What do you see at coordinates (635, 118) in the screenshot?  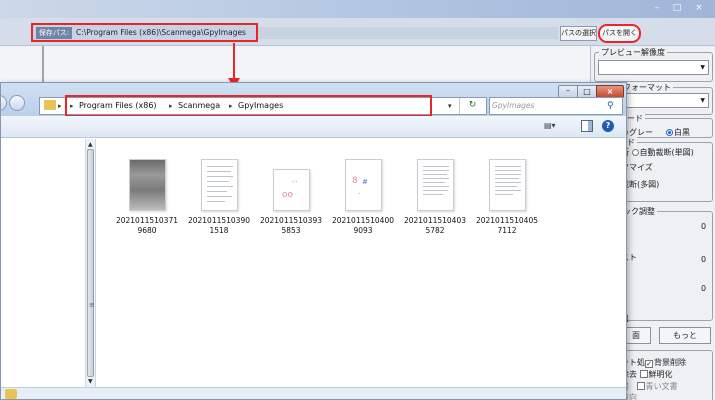 I see `color-mode-title: ード` at bounding box center [635, 118].